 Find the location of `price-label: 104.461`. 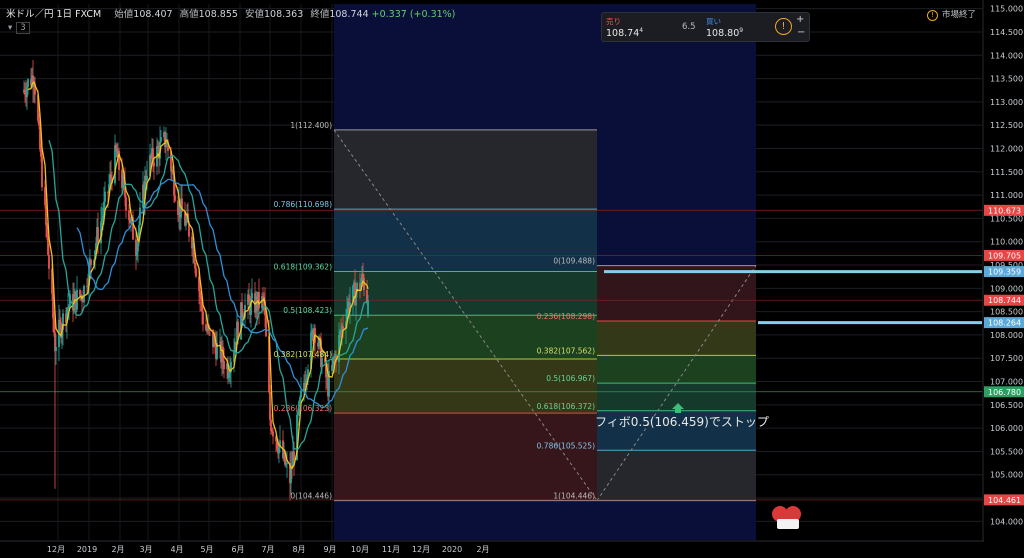

price-label: 104.461 is located at coordinates (1004, 500).